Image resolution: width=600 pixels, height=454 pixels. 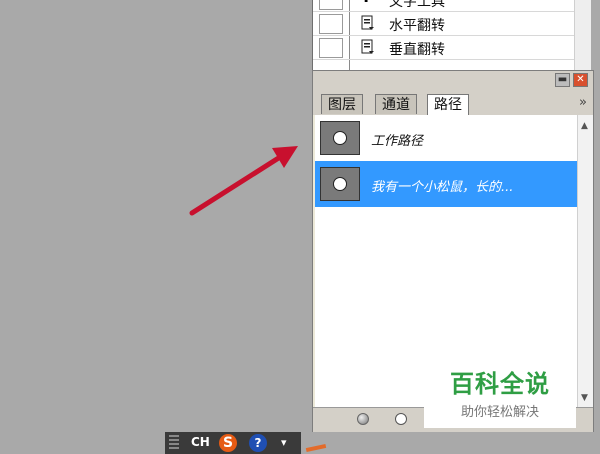 I want to click on history-item: T 文字工具, so click(x=444, y=6).